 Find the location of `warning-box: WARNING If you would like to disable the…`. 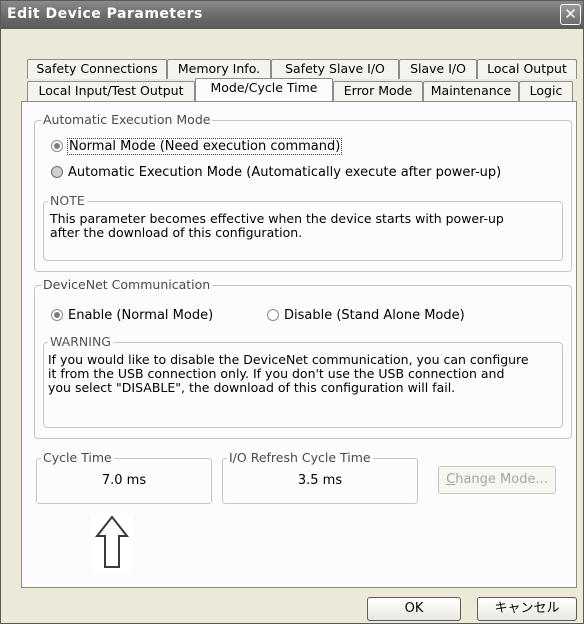

warning-box: WARNING If you would like to disable the… is located at coordinates (303, 381).